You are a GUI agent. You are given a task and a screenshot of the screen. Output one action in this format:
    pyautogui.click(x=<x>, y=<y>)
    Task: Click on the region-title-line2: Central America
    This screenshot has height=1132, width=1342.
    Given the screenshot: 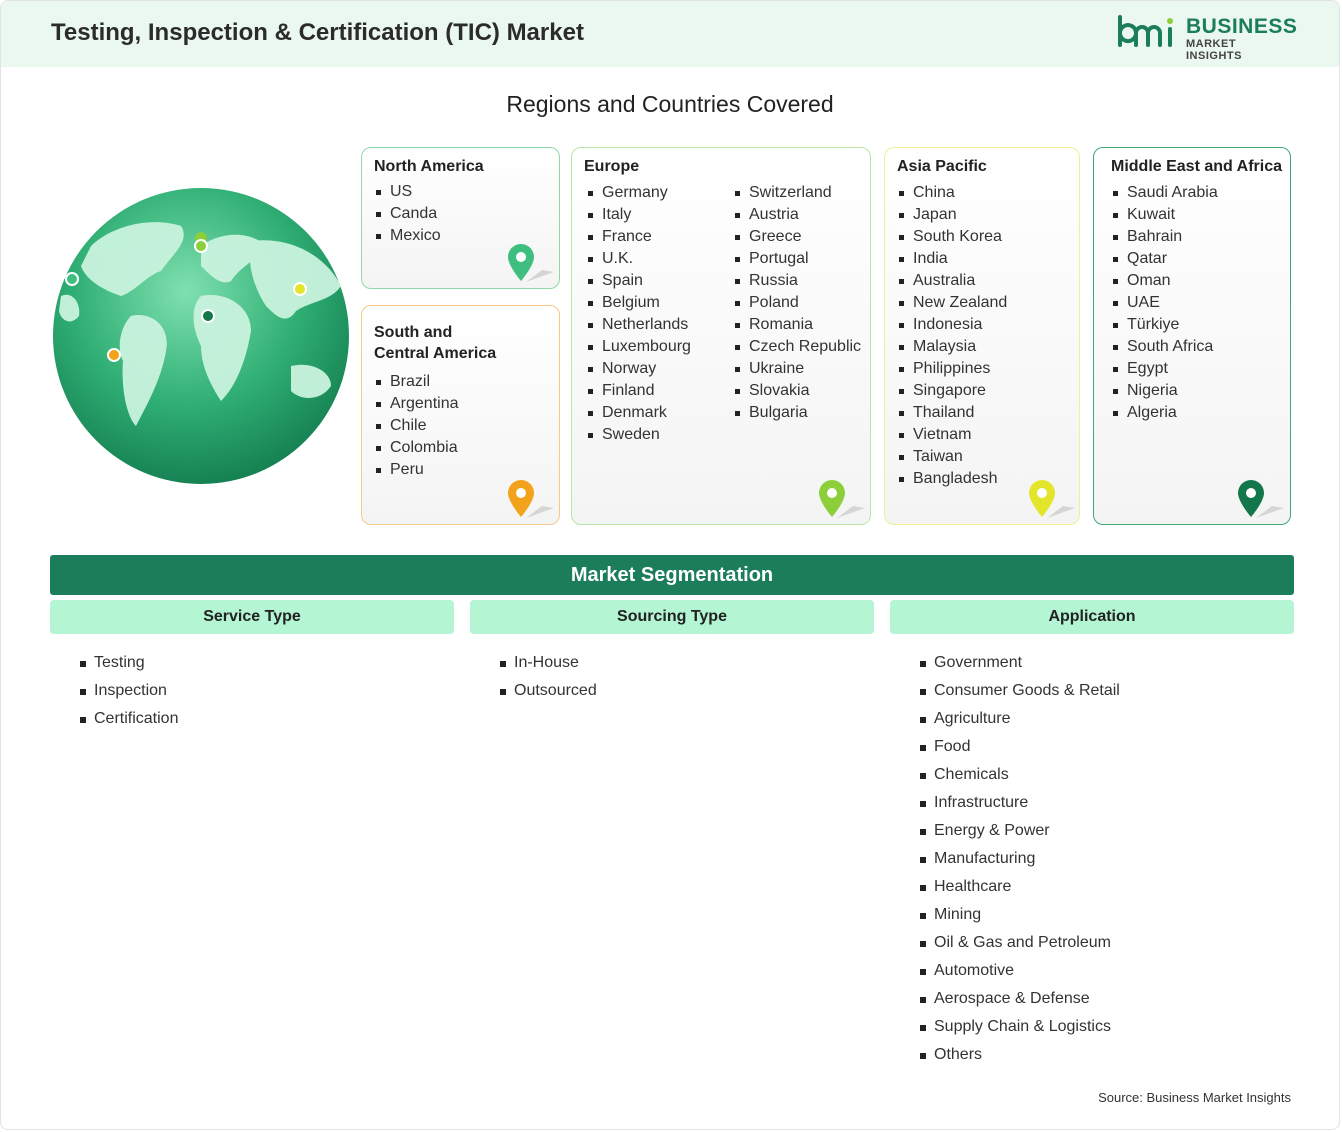 What is the action you would take?
    pyautogui.click(x=435, y=353)
    